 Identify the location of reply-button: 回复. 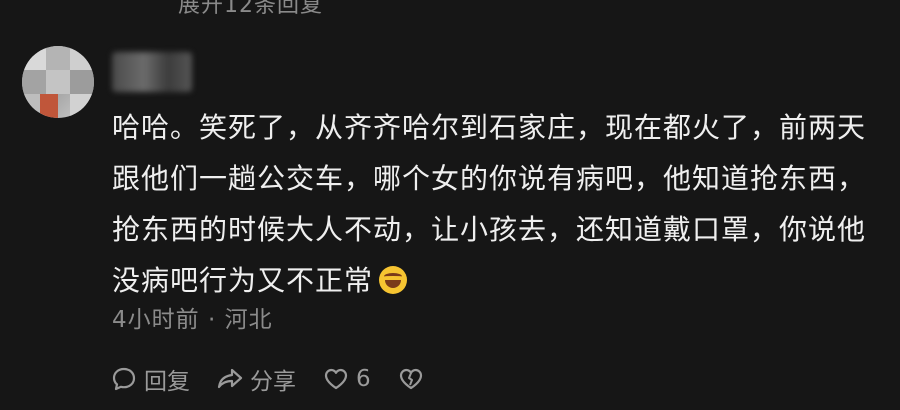
(150, 379).